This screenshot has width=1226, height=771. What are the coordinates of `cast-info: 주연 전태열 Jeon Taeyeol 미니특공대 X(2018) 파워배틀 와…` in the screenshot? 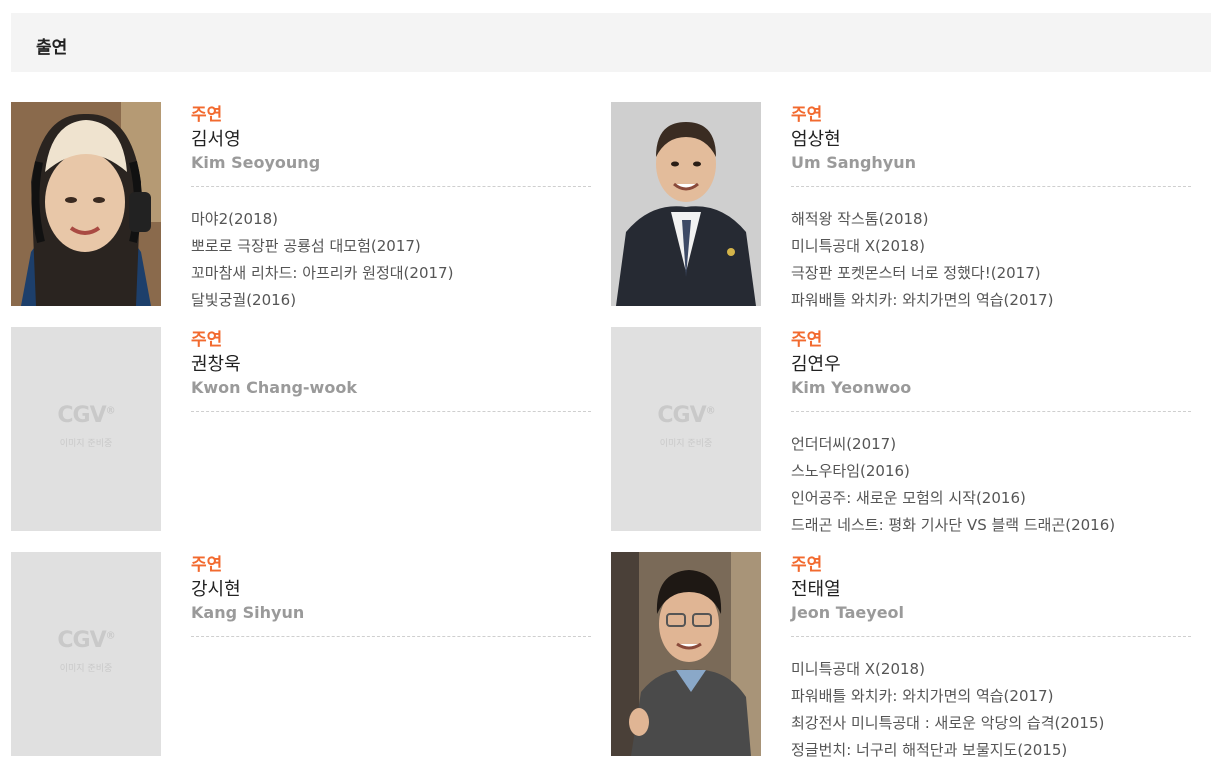 It's located at (991, 658).